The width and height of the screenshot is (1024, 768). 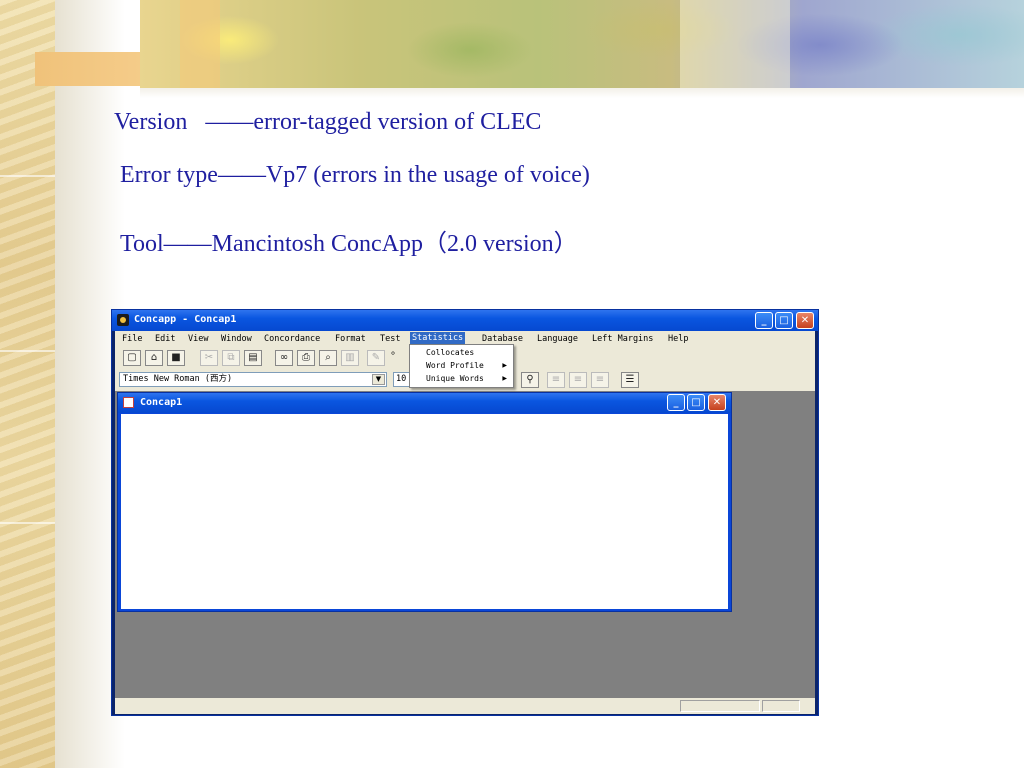 I want to click on zoom-tool-icon: ⚲, so click(x=530, y=380).